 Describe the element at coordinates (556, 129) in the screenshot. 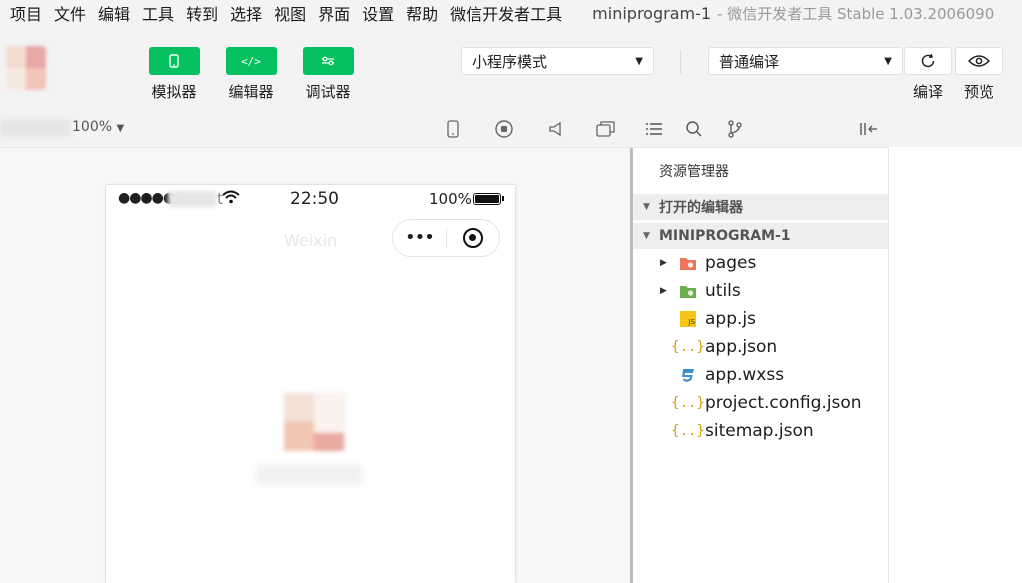

I see `speaker-icon` at that location.